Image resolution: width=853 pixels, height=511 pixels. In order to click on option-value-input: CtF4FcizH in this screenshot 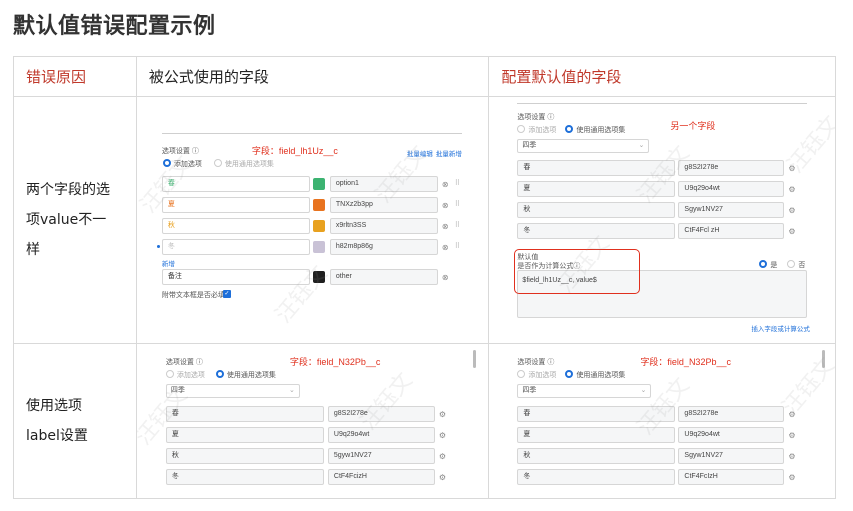, I will do `click(381, 477)`.